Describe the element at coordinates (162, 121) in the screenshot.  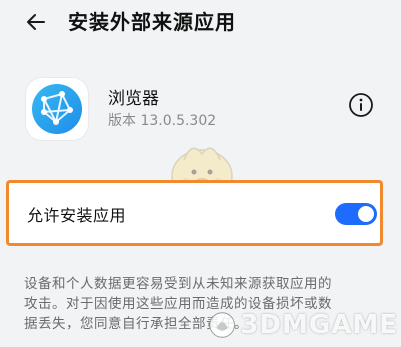
I see `app-version: 版本 13.0.5.302` at that location.